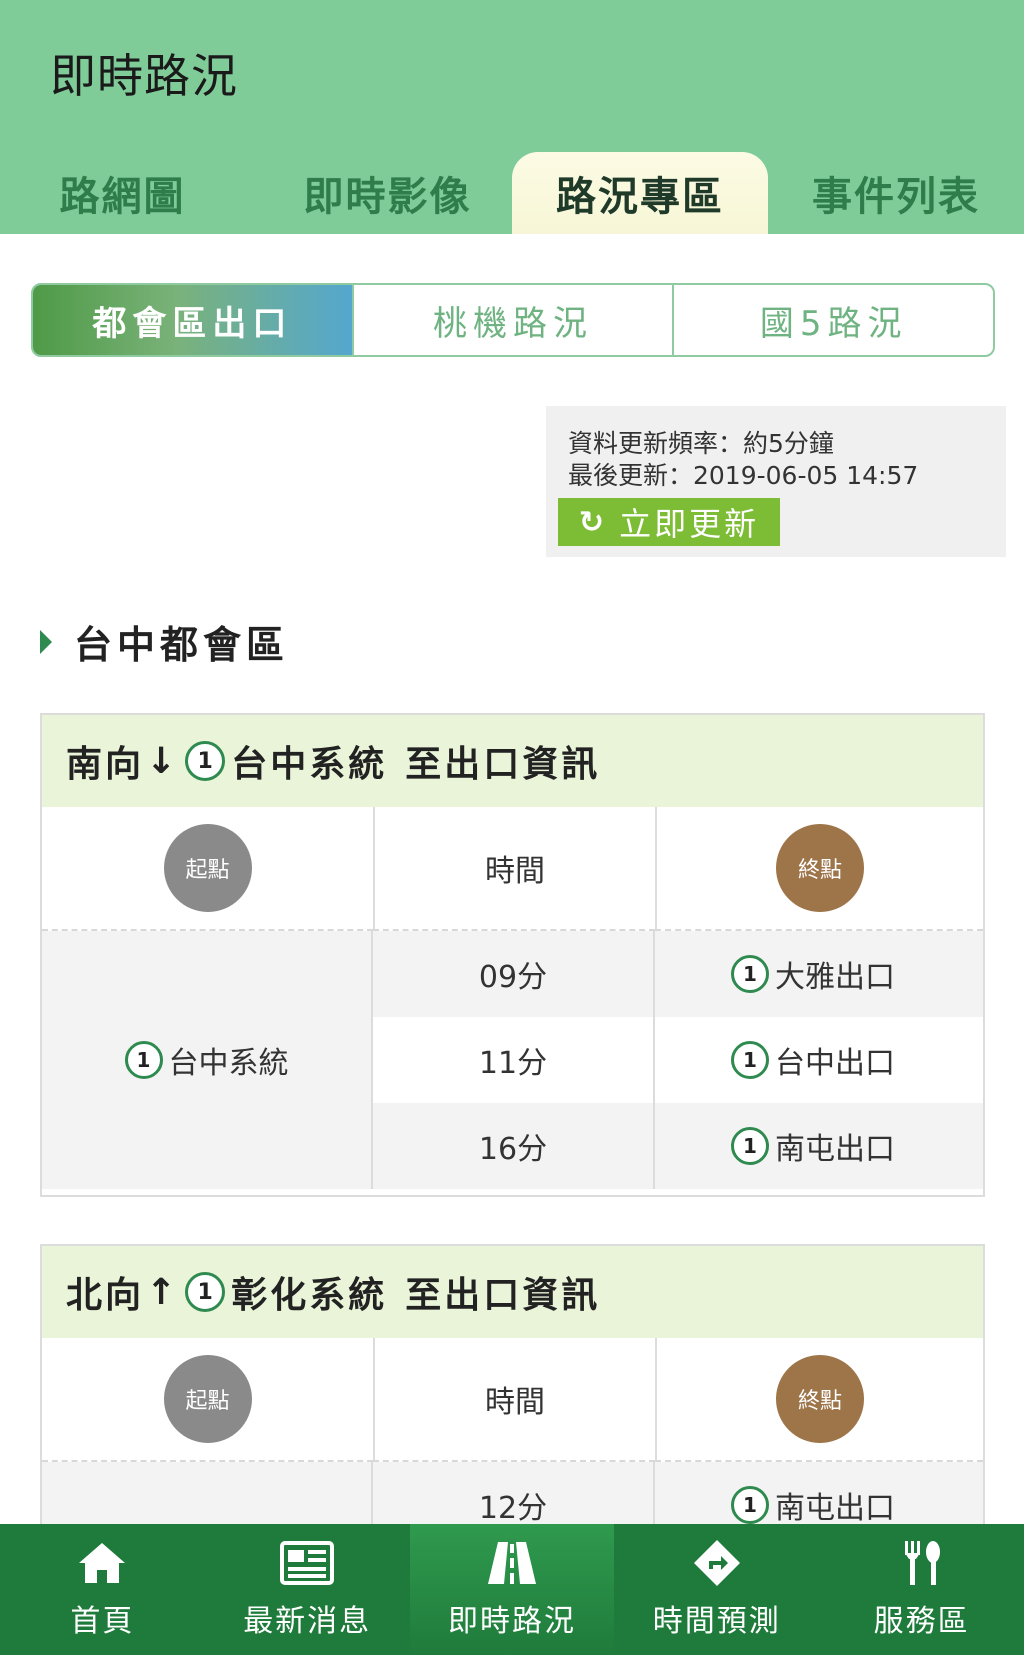 The image size is (1024, 1655). What do you see at coordinates (105, 1295) in the screenshot?
I see `direction-label: 北向` at bounding box center [105, 1295].